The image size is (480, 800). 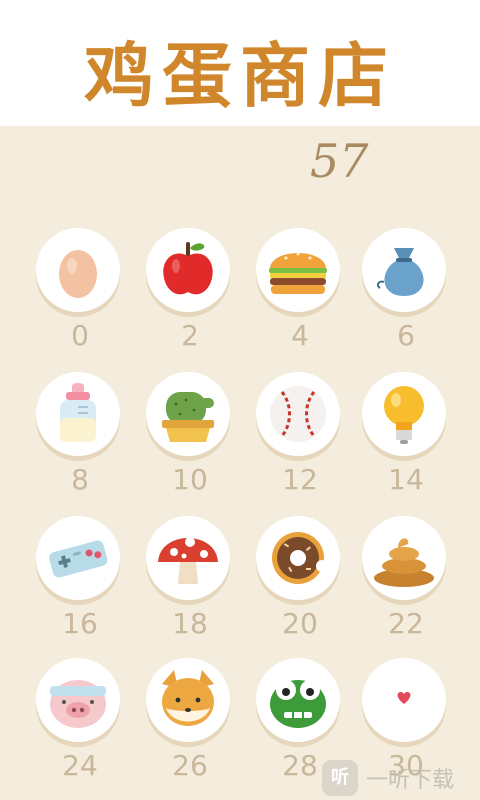 What do you see at coordinates (406, 479) in the screenshot?
I see `item-price: 14` at bounding box center [406, 479].